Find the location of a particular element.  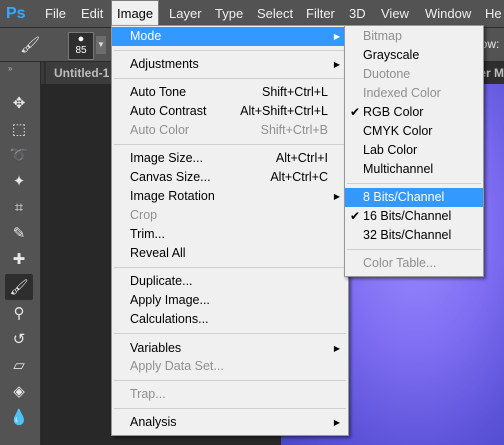

menu-3d: 3D is located at coordinates (357, 14).